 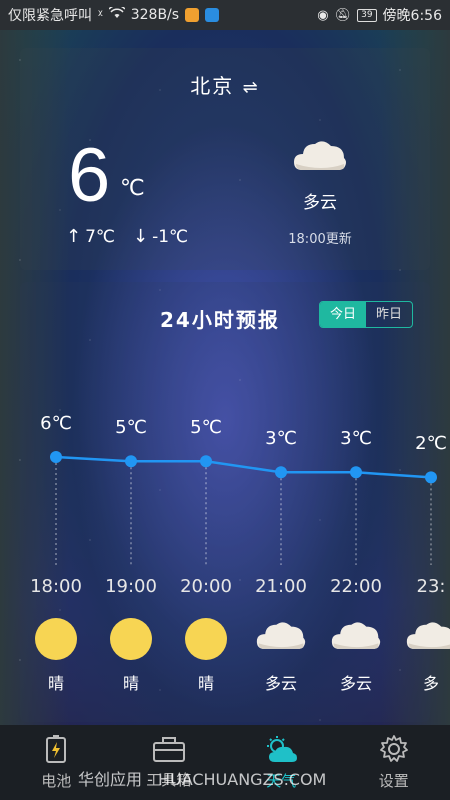 What do you see at coordinates (206, 586) in the screenshot?
I see `time-label: 20:00` at bounding box center [206, 586].